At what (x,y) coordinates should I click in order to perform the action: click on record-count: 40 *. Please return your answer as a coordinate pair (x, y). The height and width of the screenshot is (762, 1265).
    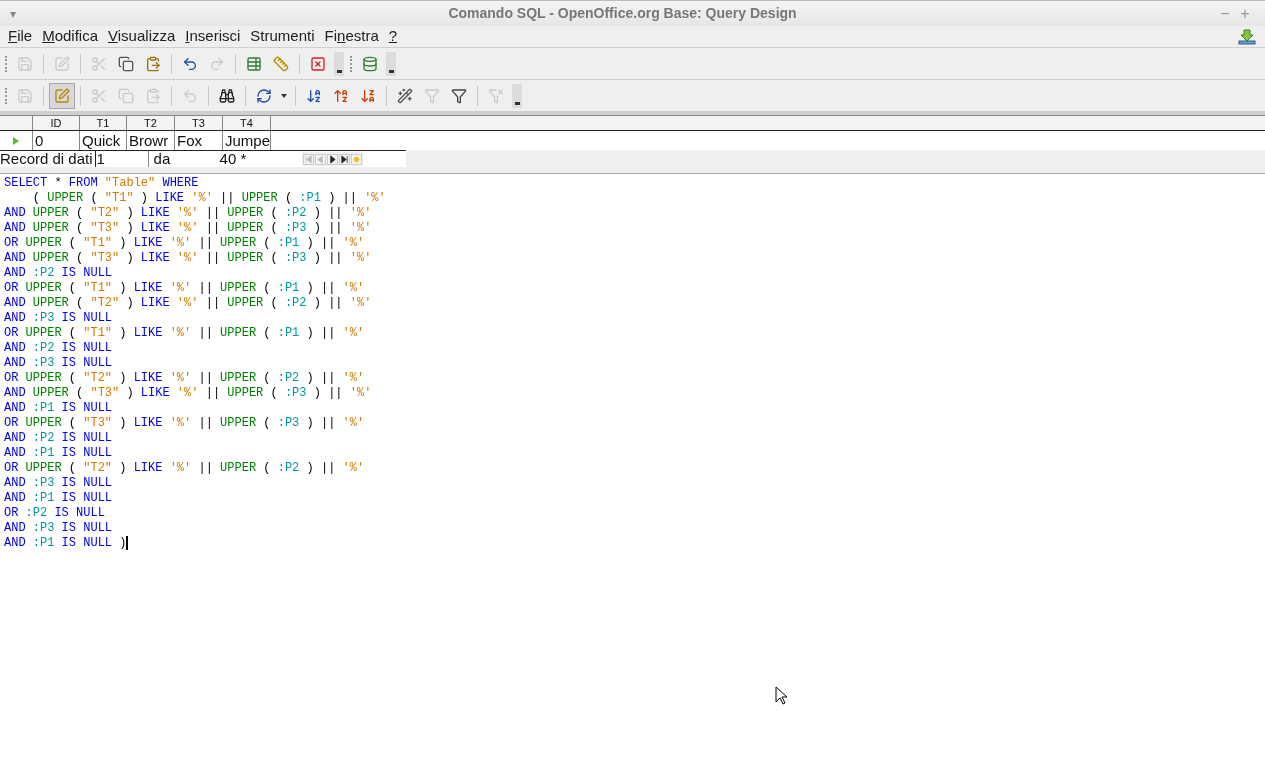
    Looking at the image, I should click on (233, 159).